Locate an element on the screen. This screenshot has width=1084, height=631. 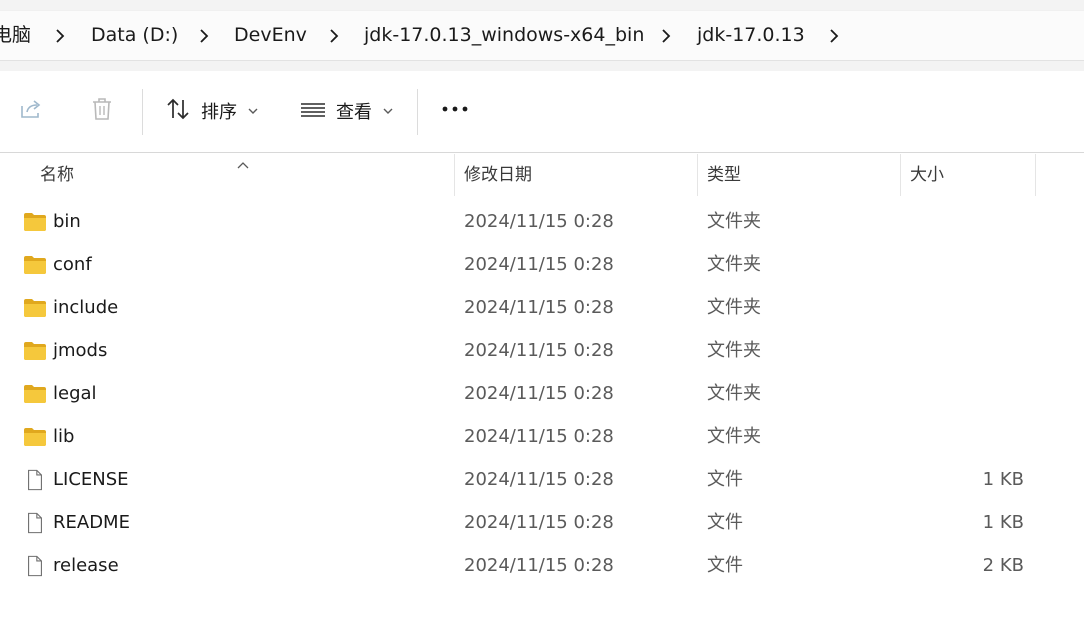
view-button: 查看 is located at coordinates (347, 111).